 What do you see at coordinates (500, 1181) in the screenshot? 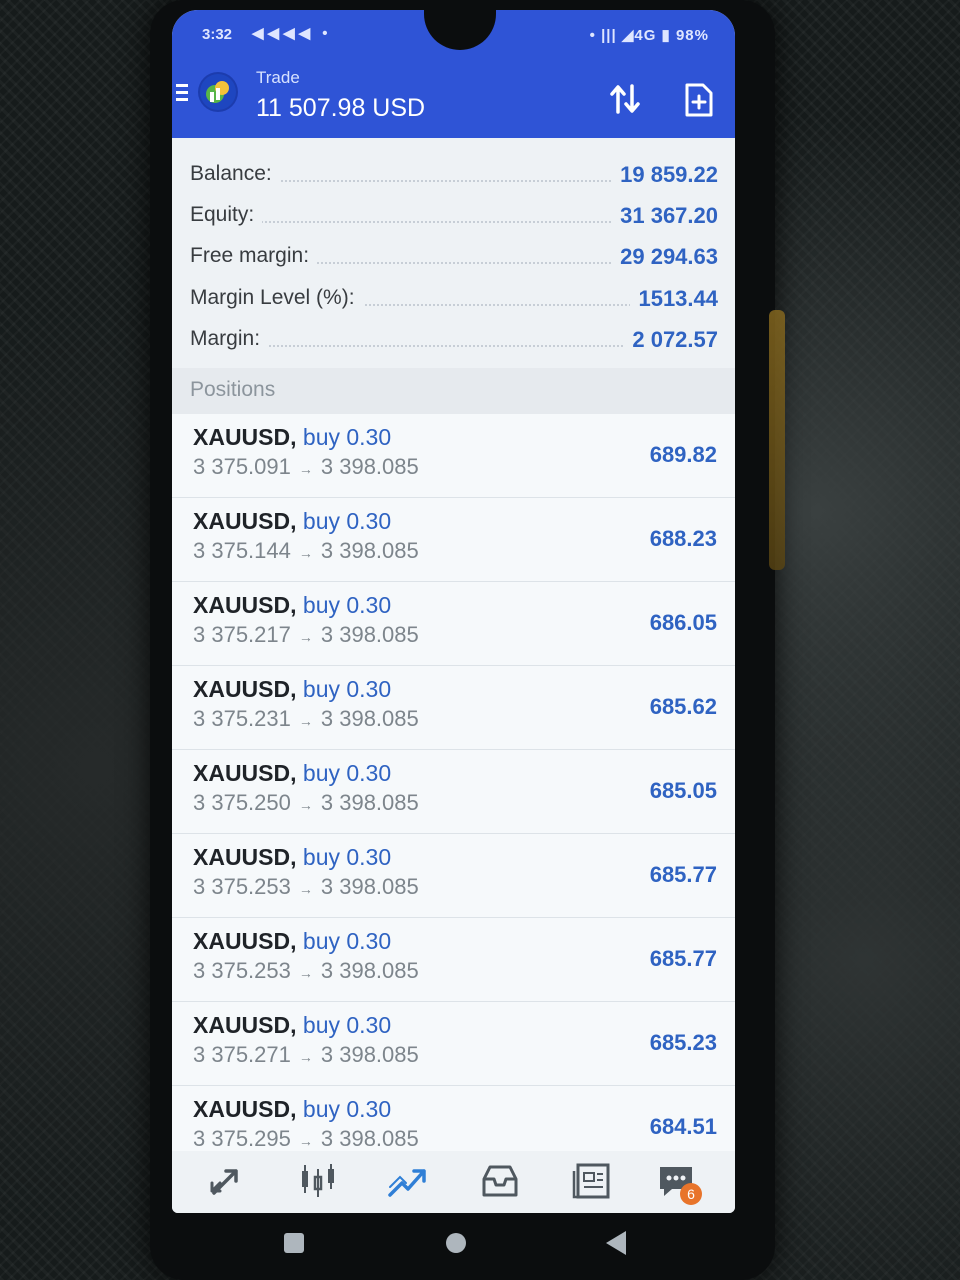
I see `history-icon` at bounding box center [500, 1181].